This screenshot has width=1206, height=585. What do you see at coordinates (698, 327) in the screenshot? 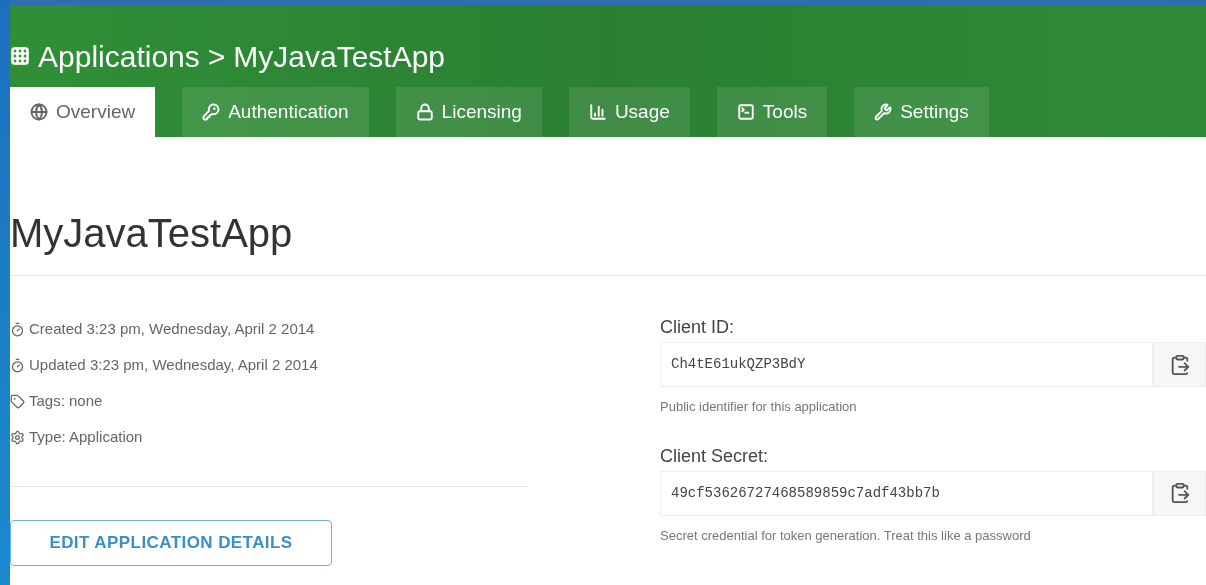
I see `field-label: Client ID:` at bounding box center [698, 327].